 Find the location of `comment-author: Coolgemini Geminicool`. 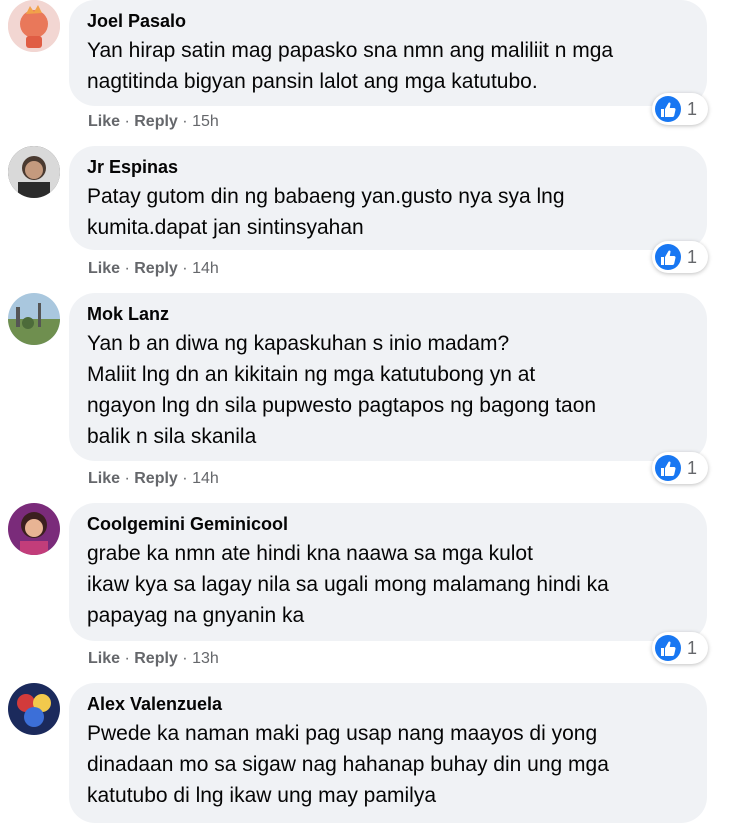

comment-author: Coolgemini Geminicool is located at coordinates (387, 524).